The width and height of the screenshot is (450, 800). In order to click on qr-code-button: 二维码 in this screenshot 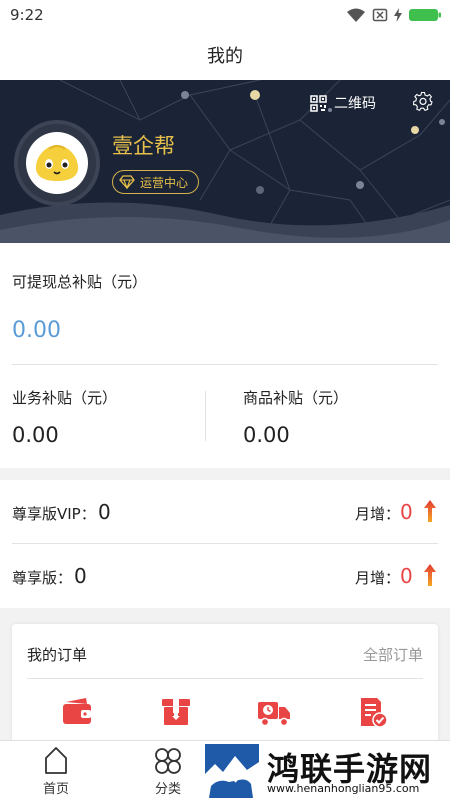, I will do `click(343, 103)`.